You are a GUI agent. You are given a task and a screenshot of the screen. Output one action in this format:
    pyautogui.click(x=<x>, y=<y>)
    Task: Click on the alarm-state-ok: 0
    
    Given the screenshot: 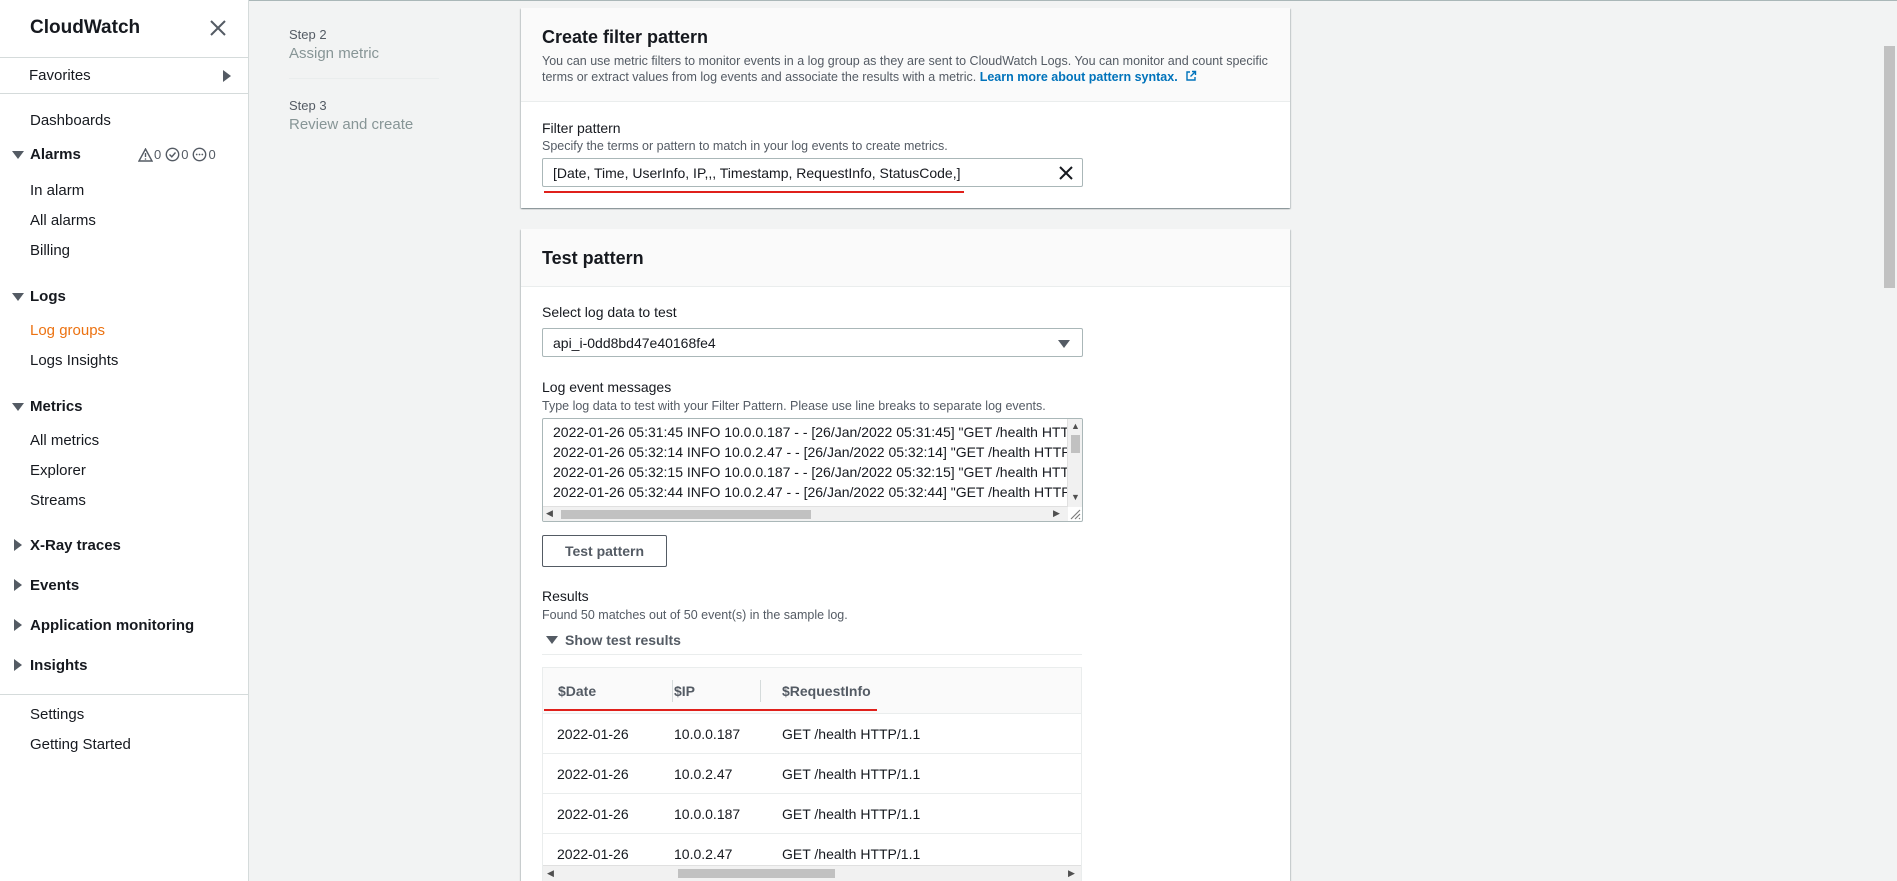 What is the action you would take?
    pyautogui.click(x=176, y=154)
    